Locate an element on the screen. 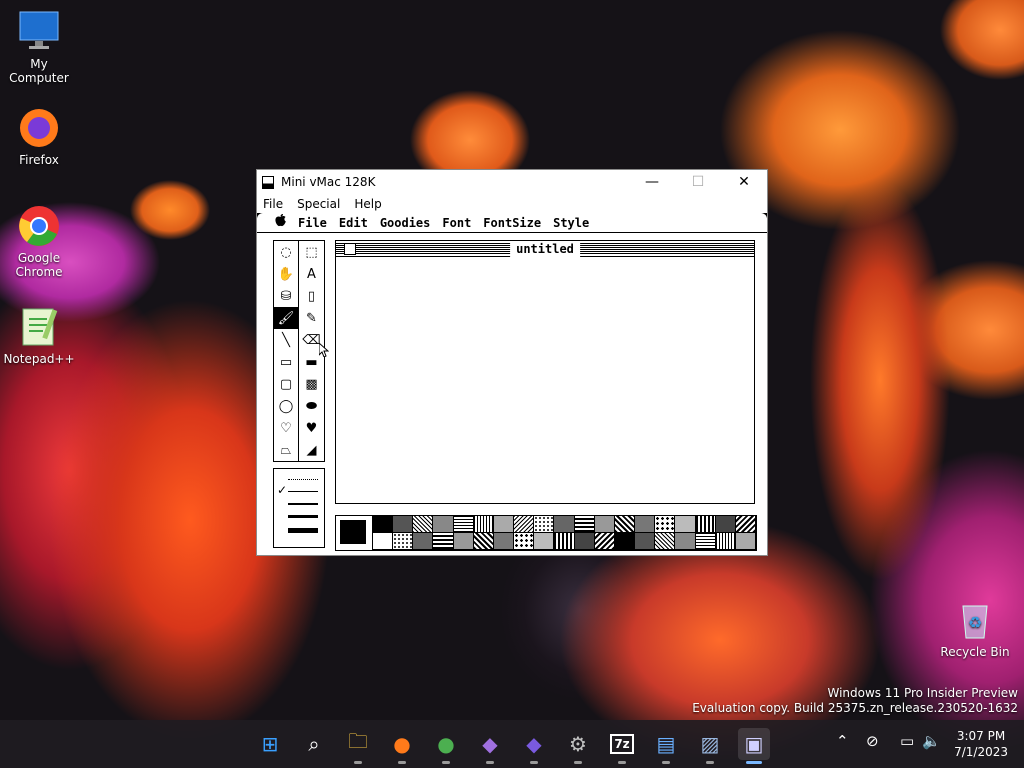 The image size is (1024, 768). window-titlebar: Mini vMac 128K — ☐ ✕ is located at coordinates (512, 182).